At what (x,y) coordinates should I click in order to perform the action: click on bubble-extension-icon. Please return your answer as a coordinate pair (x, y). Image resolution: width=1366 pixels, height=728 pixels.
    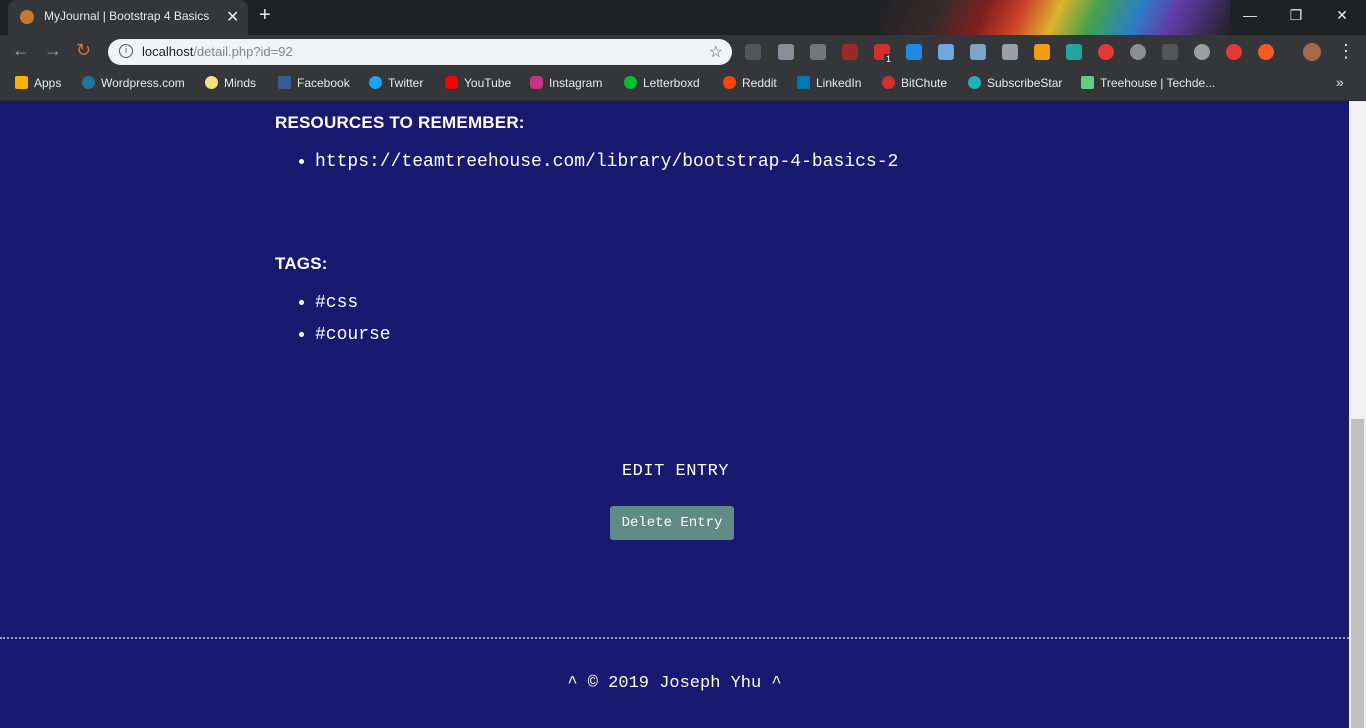
    Looking at the image, I should click on (1202, 52).